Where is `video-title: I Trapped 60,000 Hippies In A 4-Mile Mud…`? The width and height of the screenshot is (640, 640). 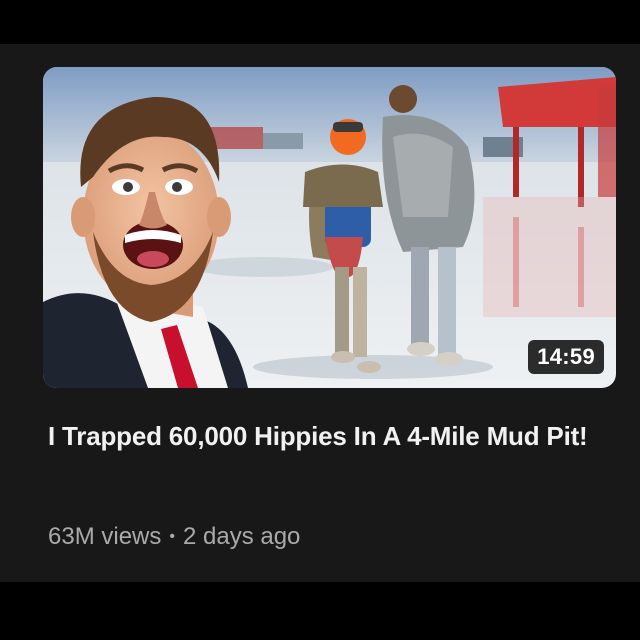 video-title: I Trapped 60,000 Hippies In A 4-Mile Mud… is located at coordinates (328, 436).